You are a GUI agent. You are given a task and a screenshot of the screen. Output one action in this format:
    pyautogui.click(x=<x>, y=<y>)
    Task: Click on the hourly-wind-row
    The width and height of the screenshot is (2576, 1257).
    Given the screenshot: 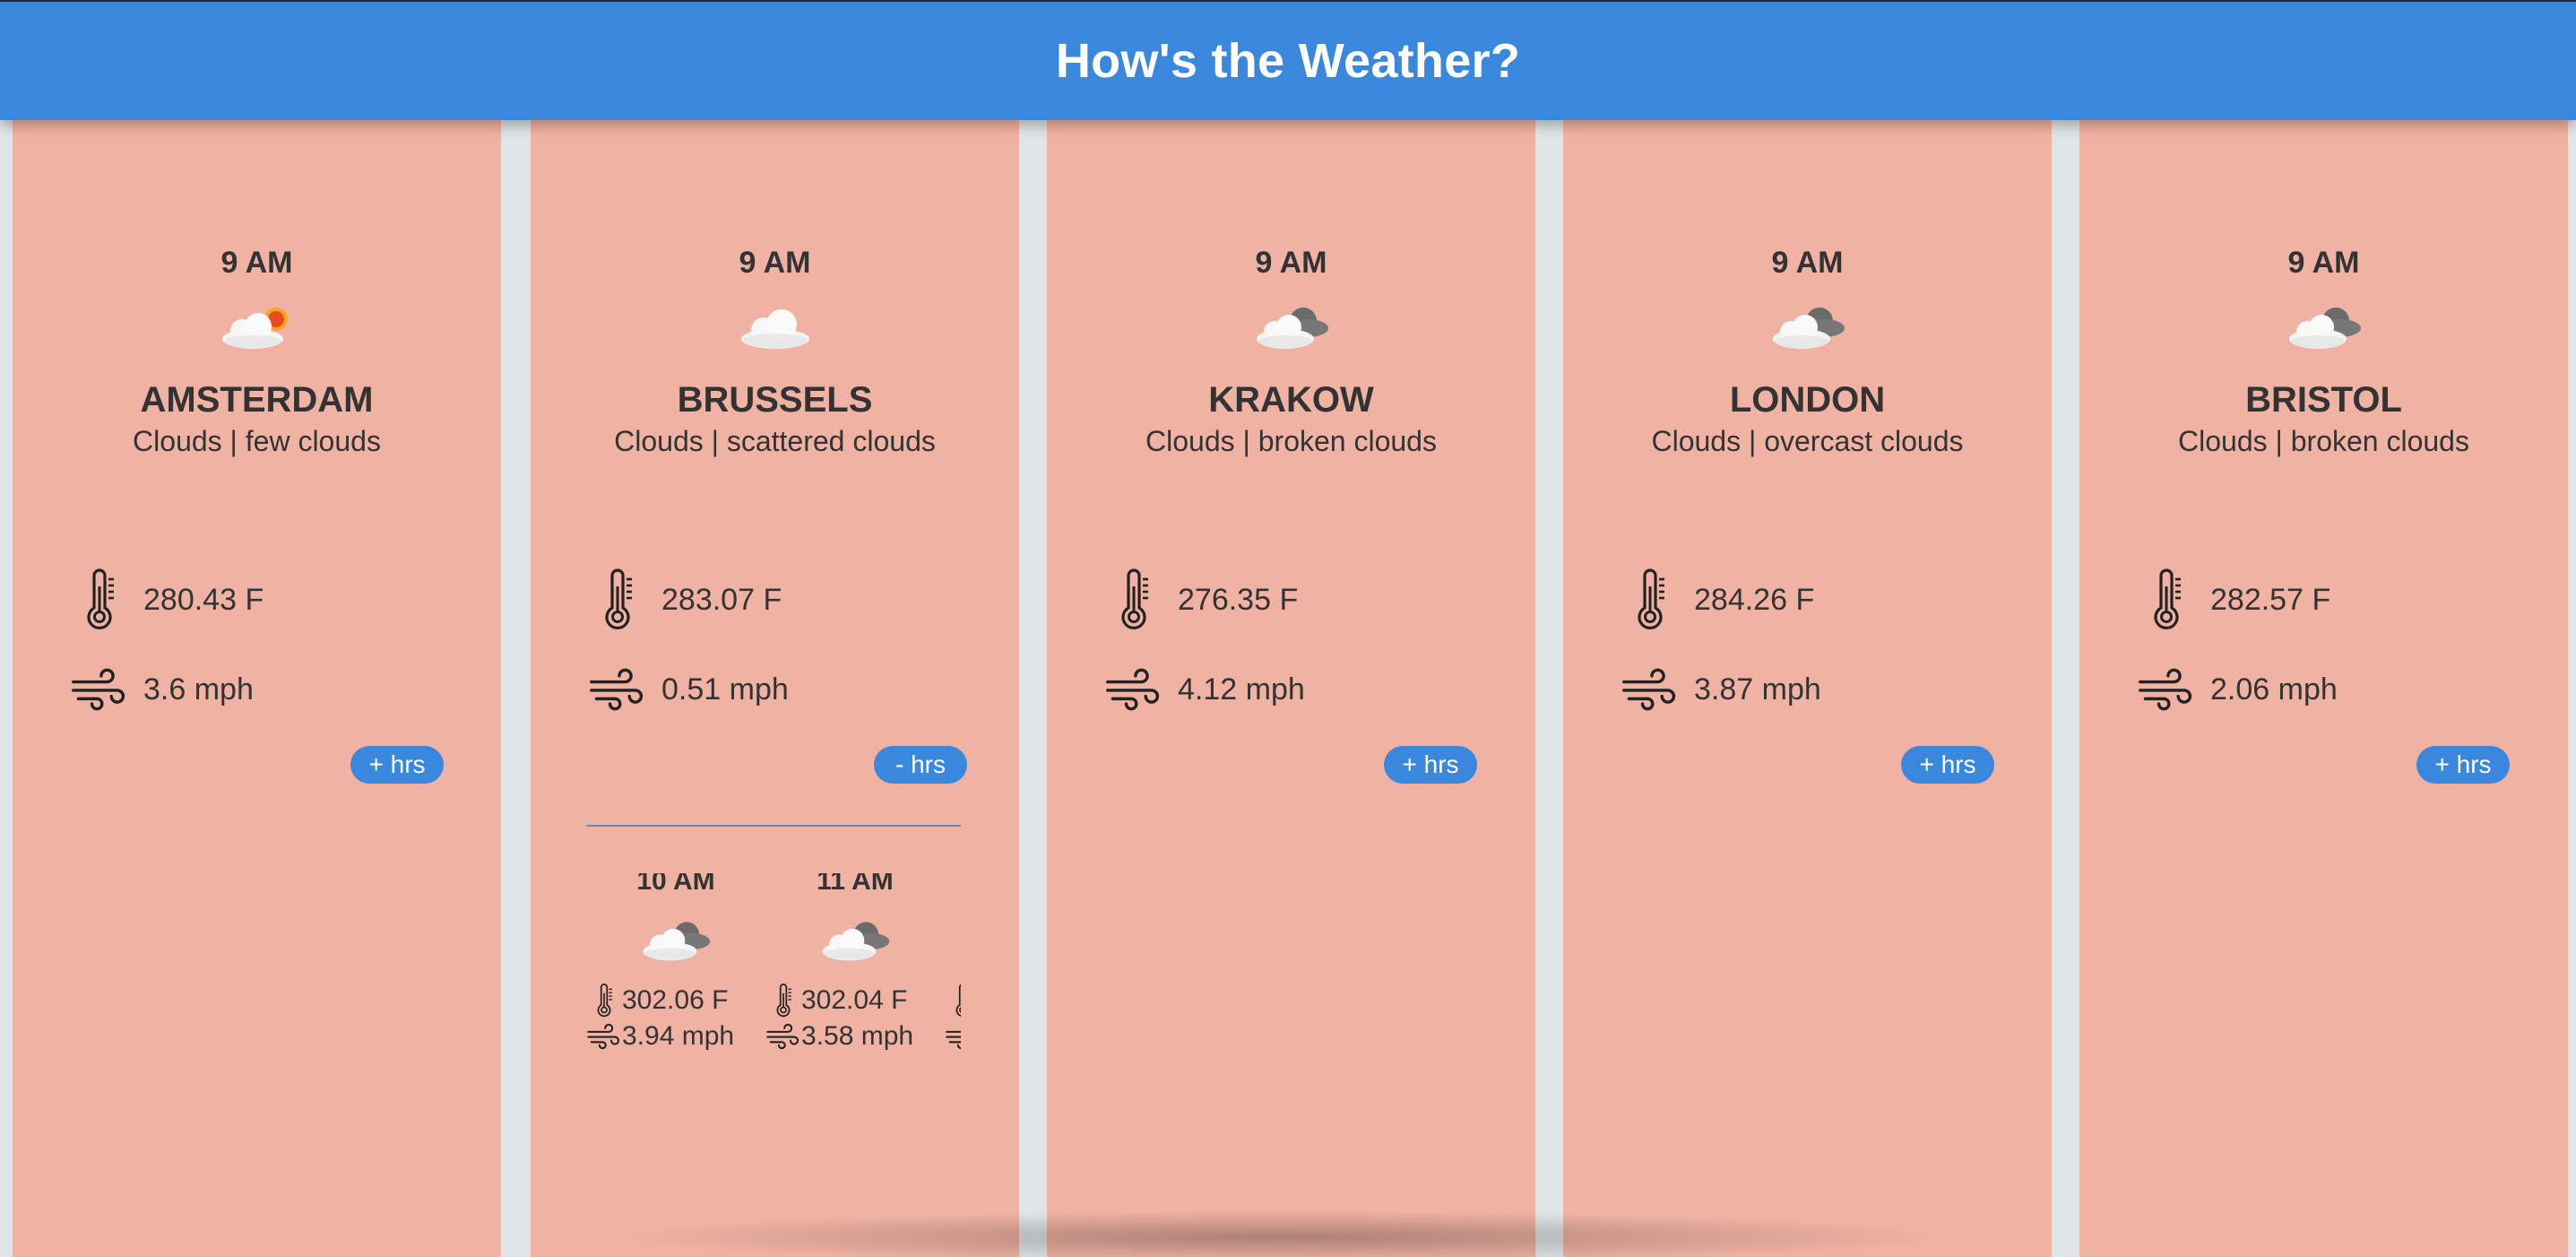 What is the action you would take?
    pyautogui.click(x=953, y=1036)
    